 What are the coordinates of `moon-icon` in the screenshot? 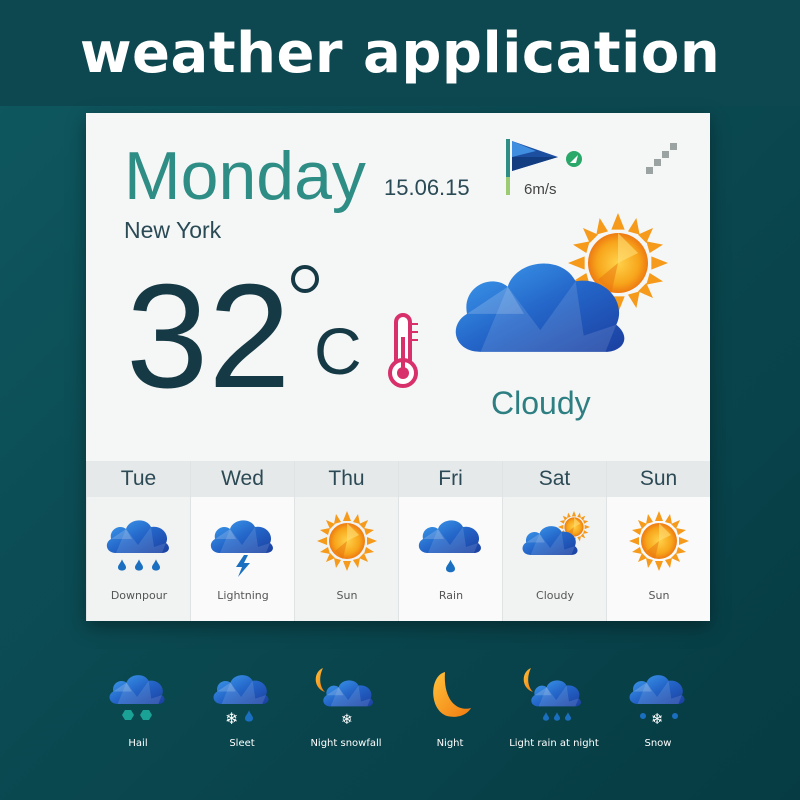 It's located at (452, 694).